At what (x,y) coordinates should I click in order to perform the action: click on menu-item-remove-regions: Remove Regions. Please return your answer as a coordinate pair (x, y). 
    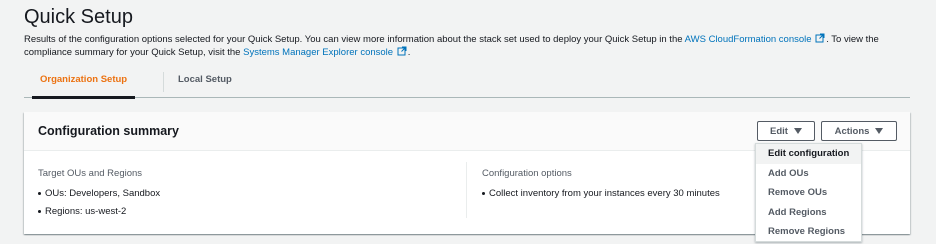
    Looking at the image, I should click on (808, 232).